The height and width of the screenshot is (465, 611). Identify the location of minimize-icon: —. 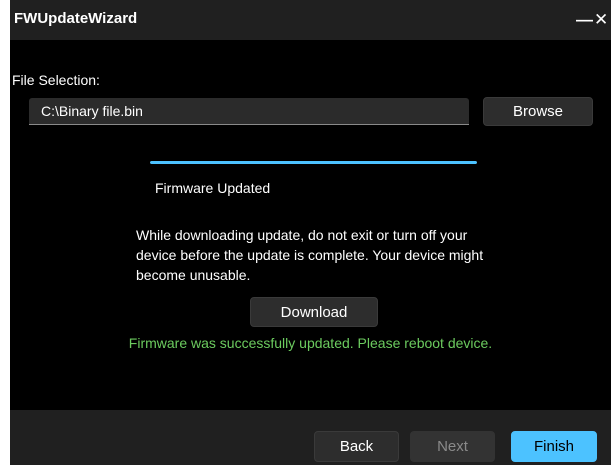
(584, 20).